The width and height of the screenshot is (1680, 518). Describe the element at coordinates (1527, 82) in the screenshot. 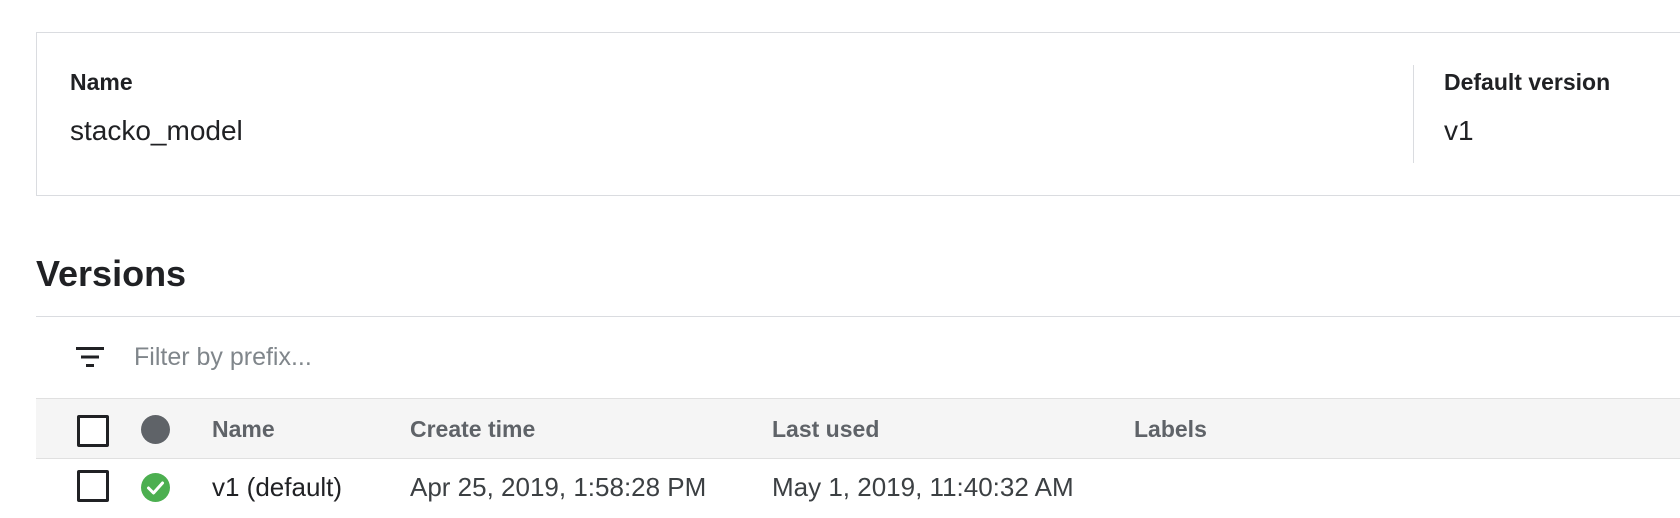

I see `default-version-label: Default version` at that location.